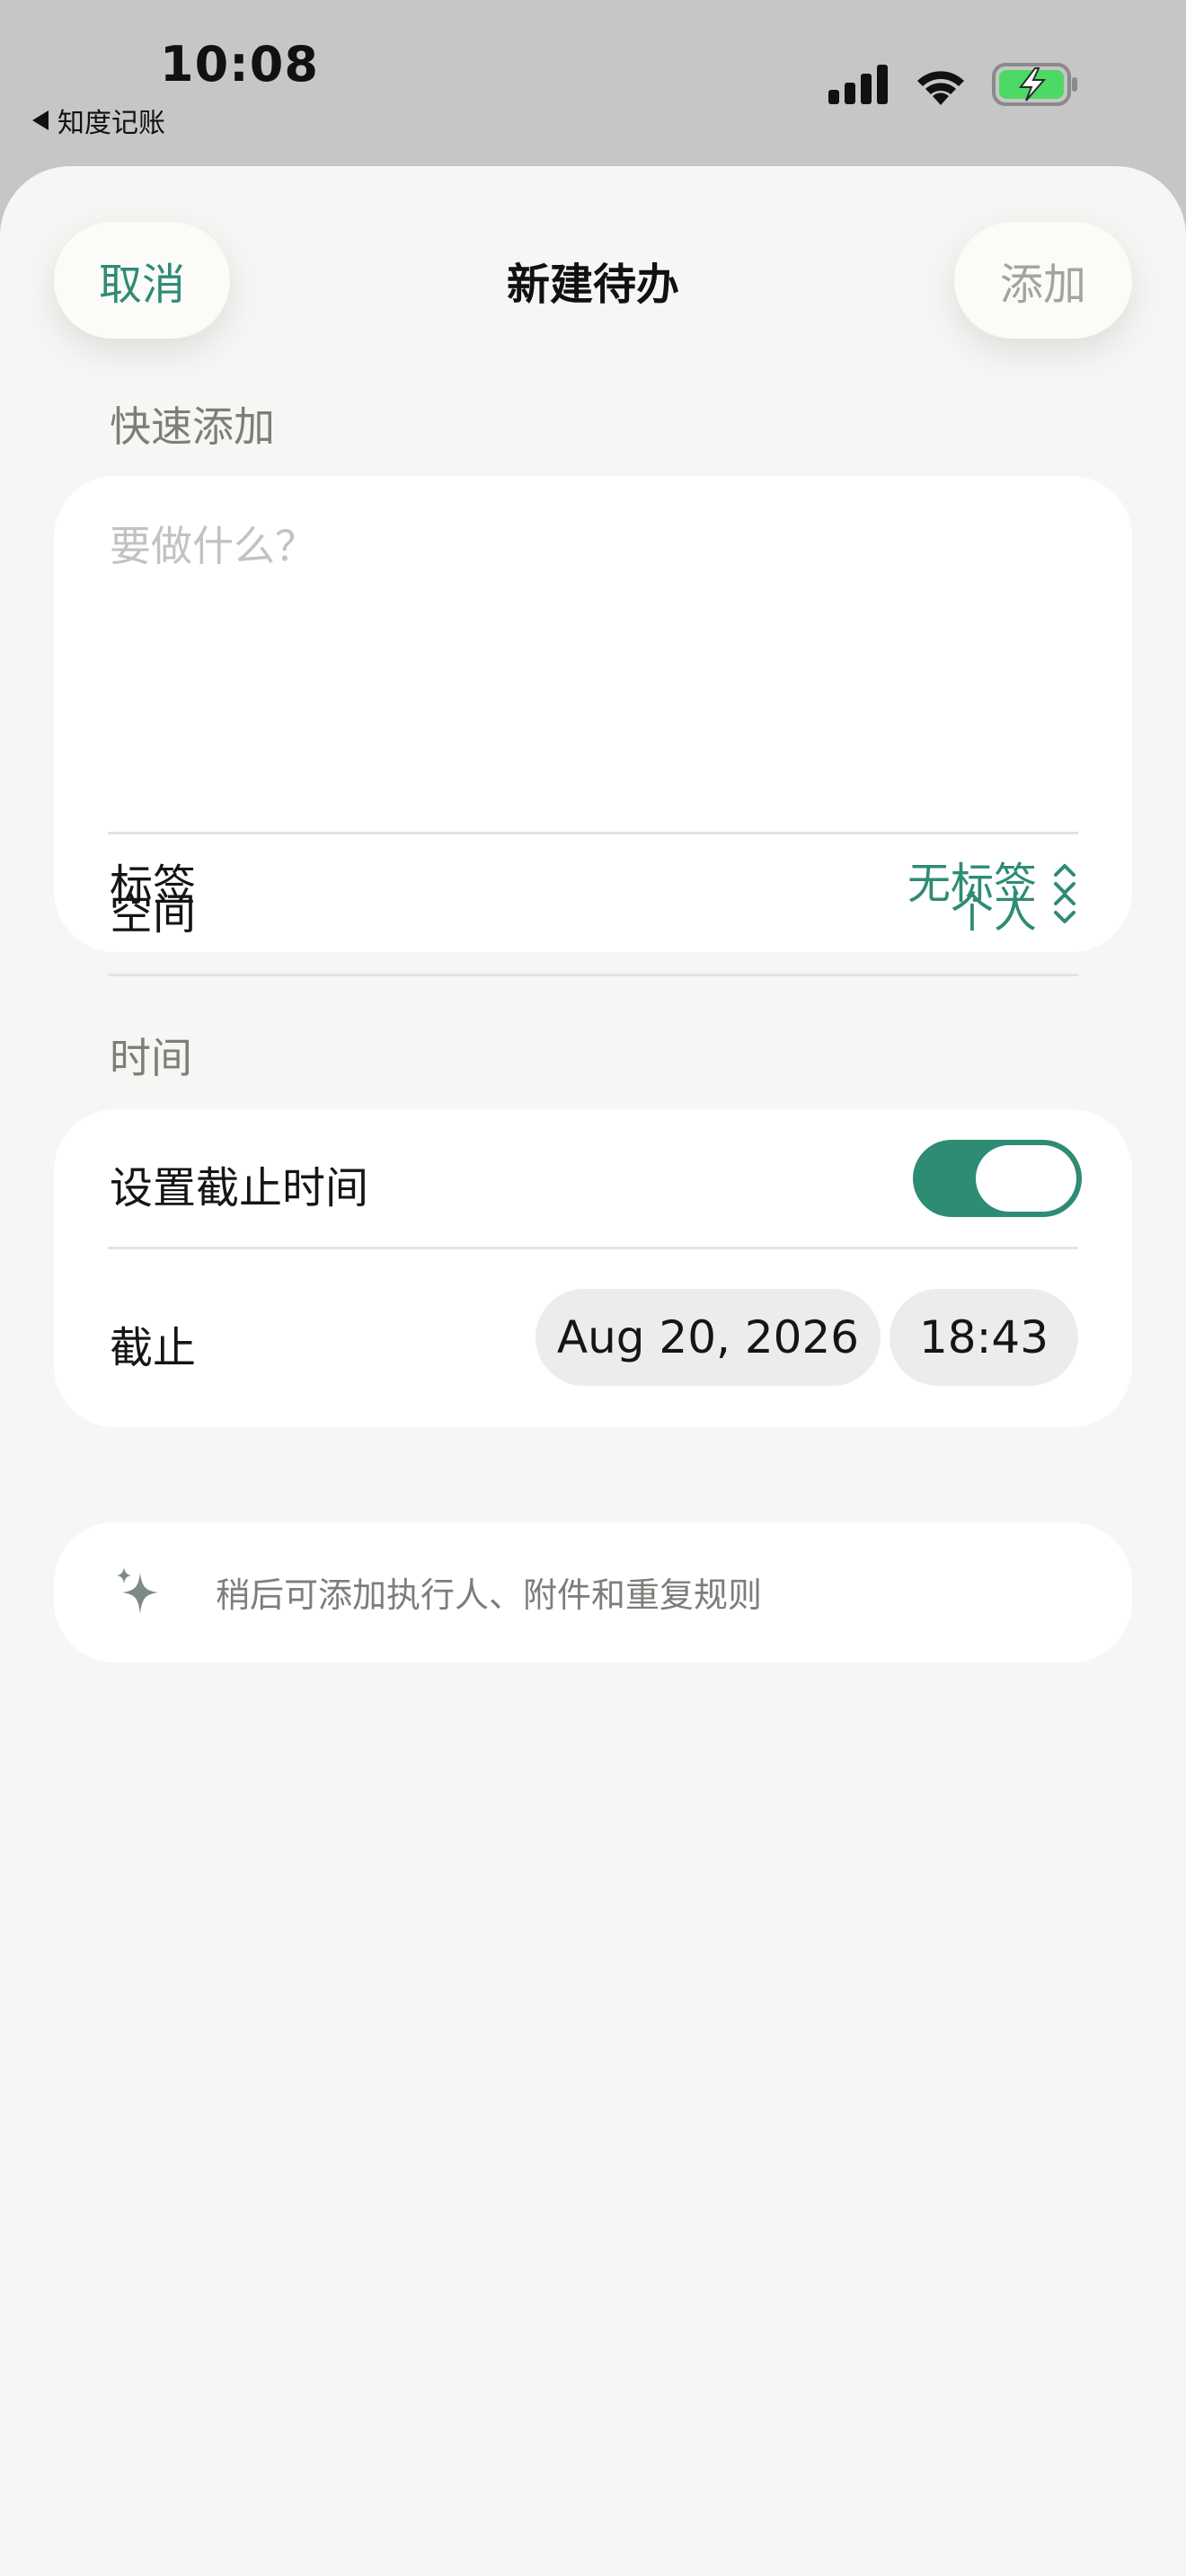 Image resolution: width=1186 pixels, height=2576 pixels. Describe the element at coordinates (213, 543) in the screenshot. I see `todo-title-input: 要做什么？` at that location.